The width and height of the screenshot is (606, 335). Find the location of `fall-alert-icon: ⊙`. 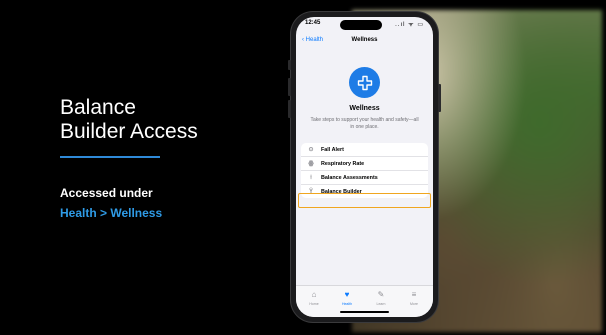

fall-alert-icon: ⊙ is located at coordinates (311, 150).